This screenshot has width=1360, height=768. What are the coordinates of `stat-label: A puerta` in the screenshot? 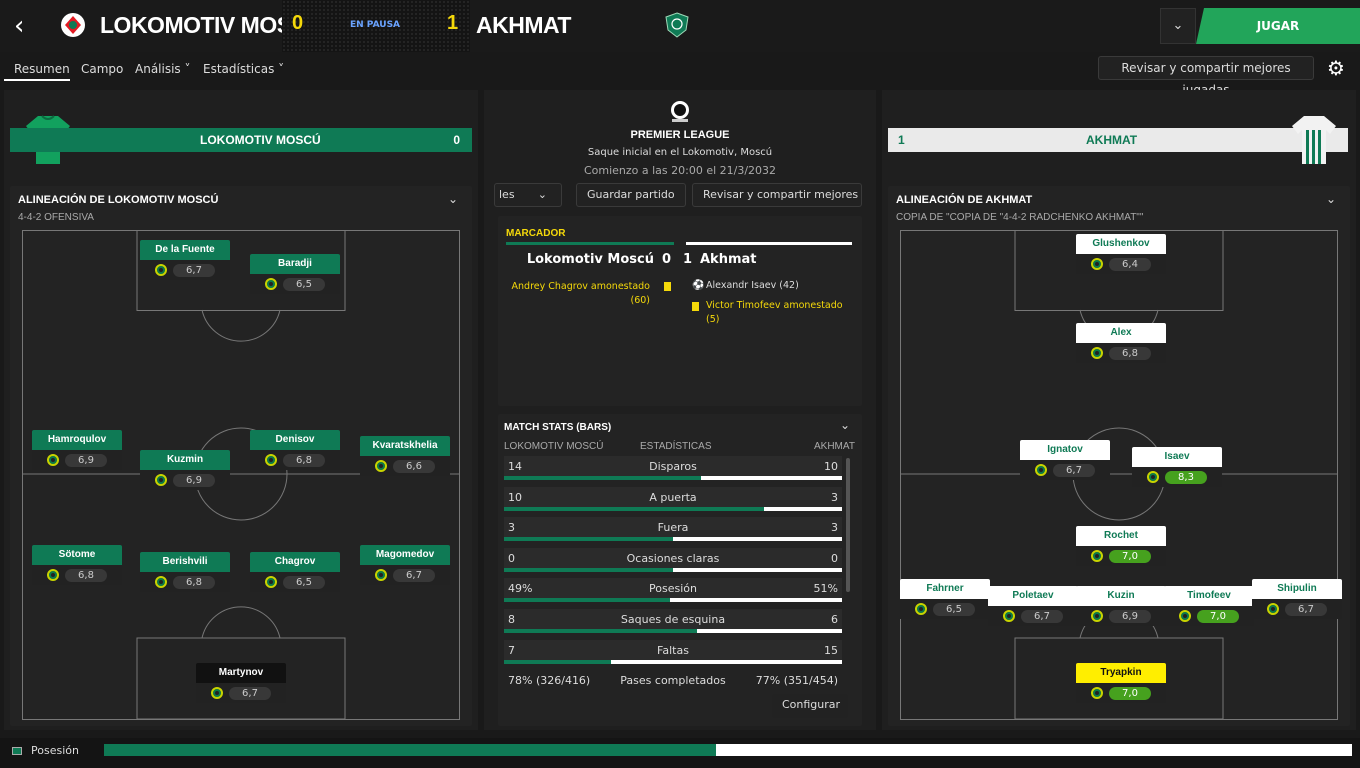 It's located at (673, 497).